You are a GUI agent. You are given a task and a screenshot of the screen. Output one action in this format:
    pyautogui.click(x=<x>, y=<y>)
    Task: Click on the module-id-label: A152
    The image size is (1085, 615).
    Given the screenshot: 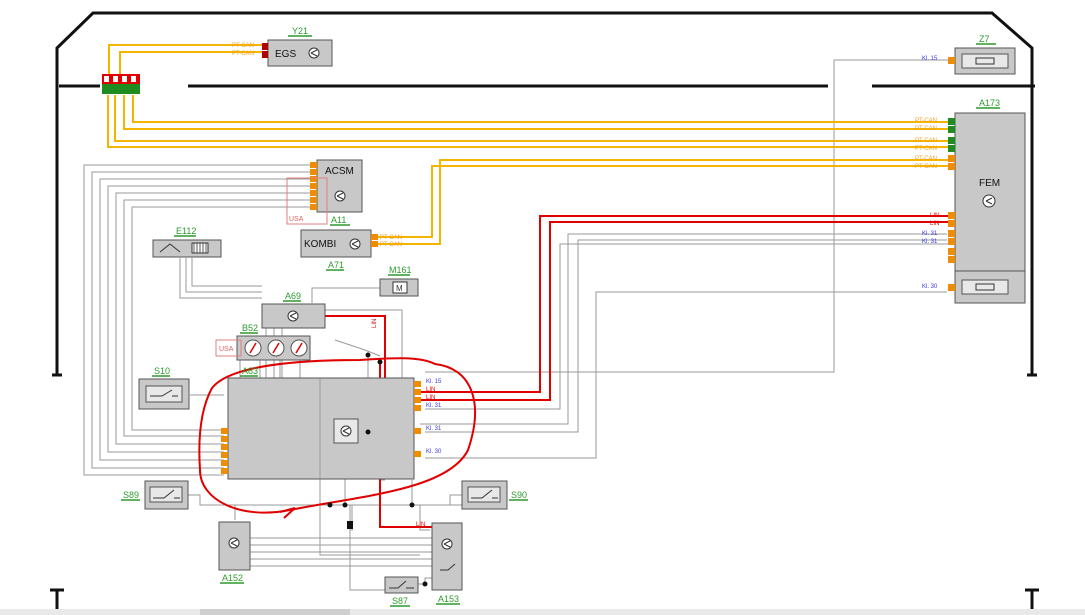 What is the action you would take?
    pyautogui.click(x=232, y=578)
    